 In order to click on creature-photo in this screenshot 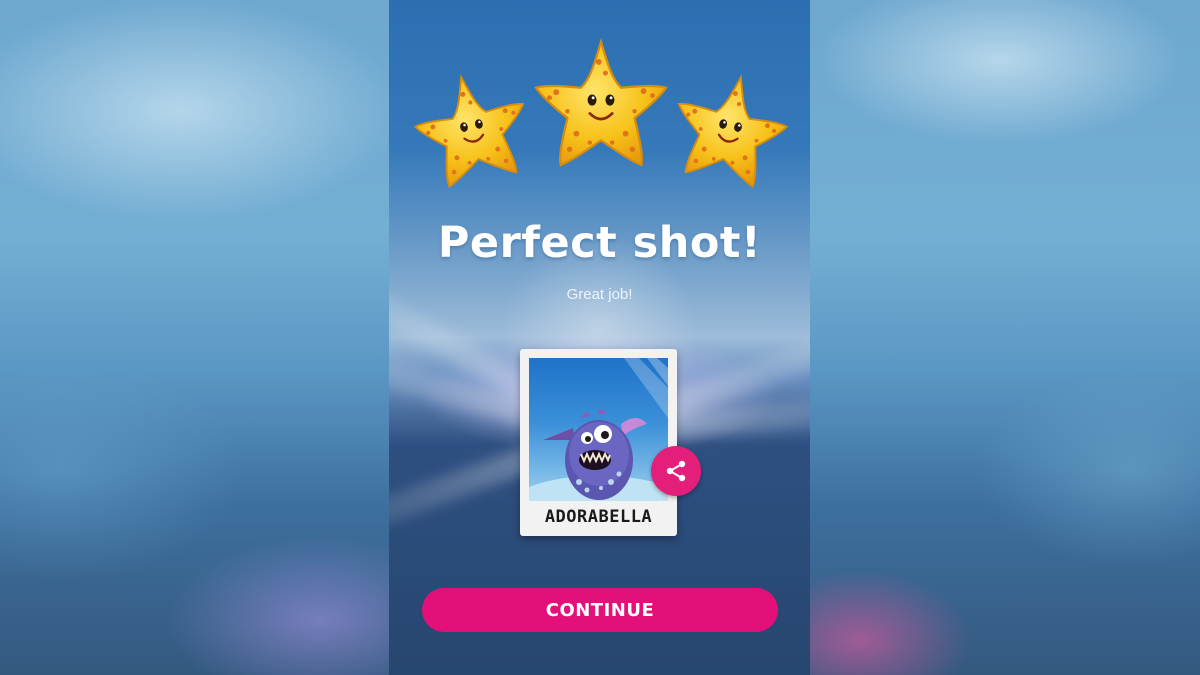, I will do `click(598, 429)`.